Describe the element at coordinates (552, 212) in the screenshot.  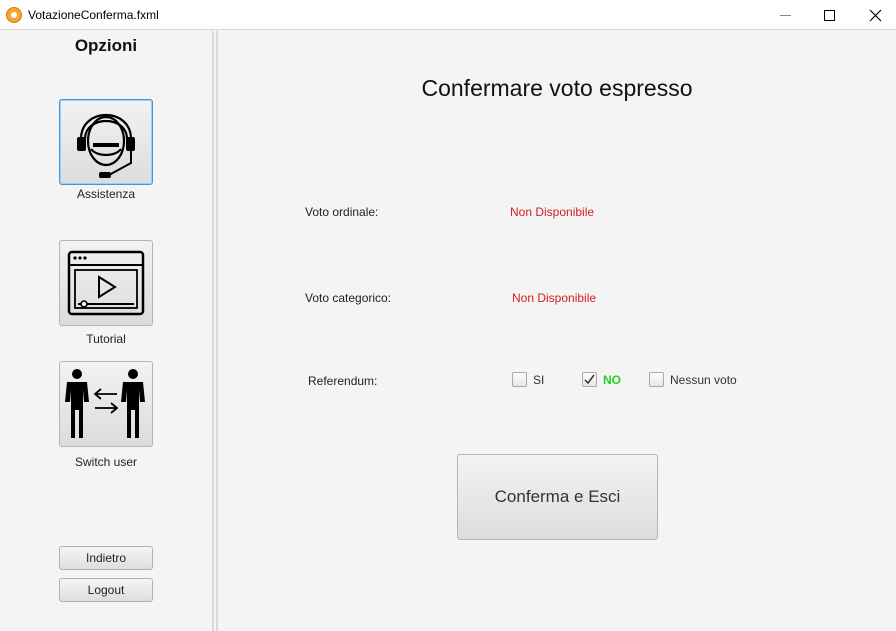
I see `voto-ordinale-value: Non Disponibile` at that location.